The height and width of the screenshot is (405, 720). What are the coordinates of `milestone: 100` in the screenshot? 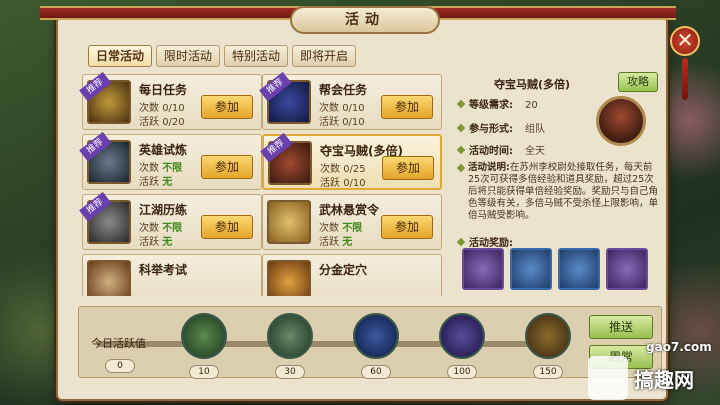 It's located at (462, 346).